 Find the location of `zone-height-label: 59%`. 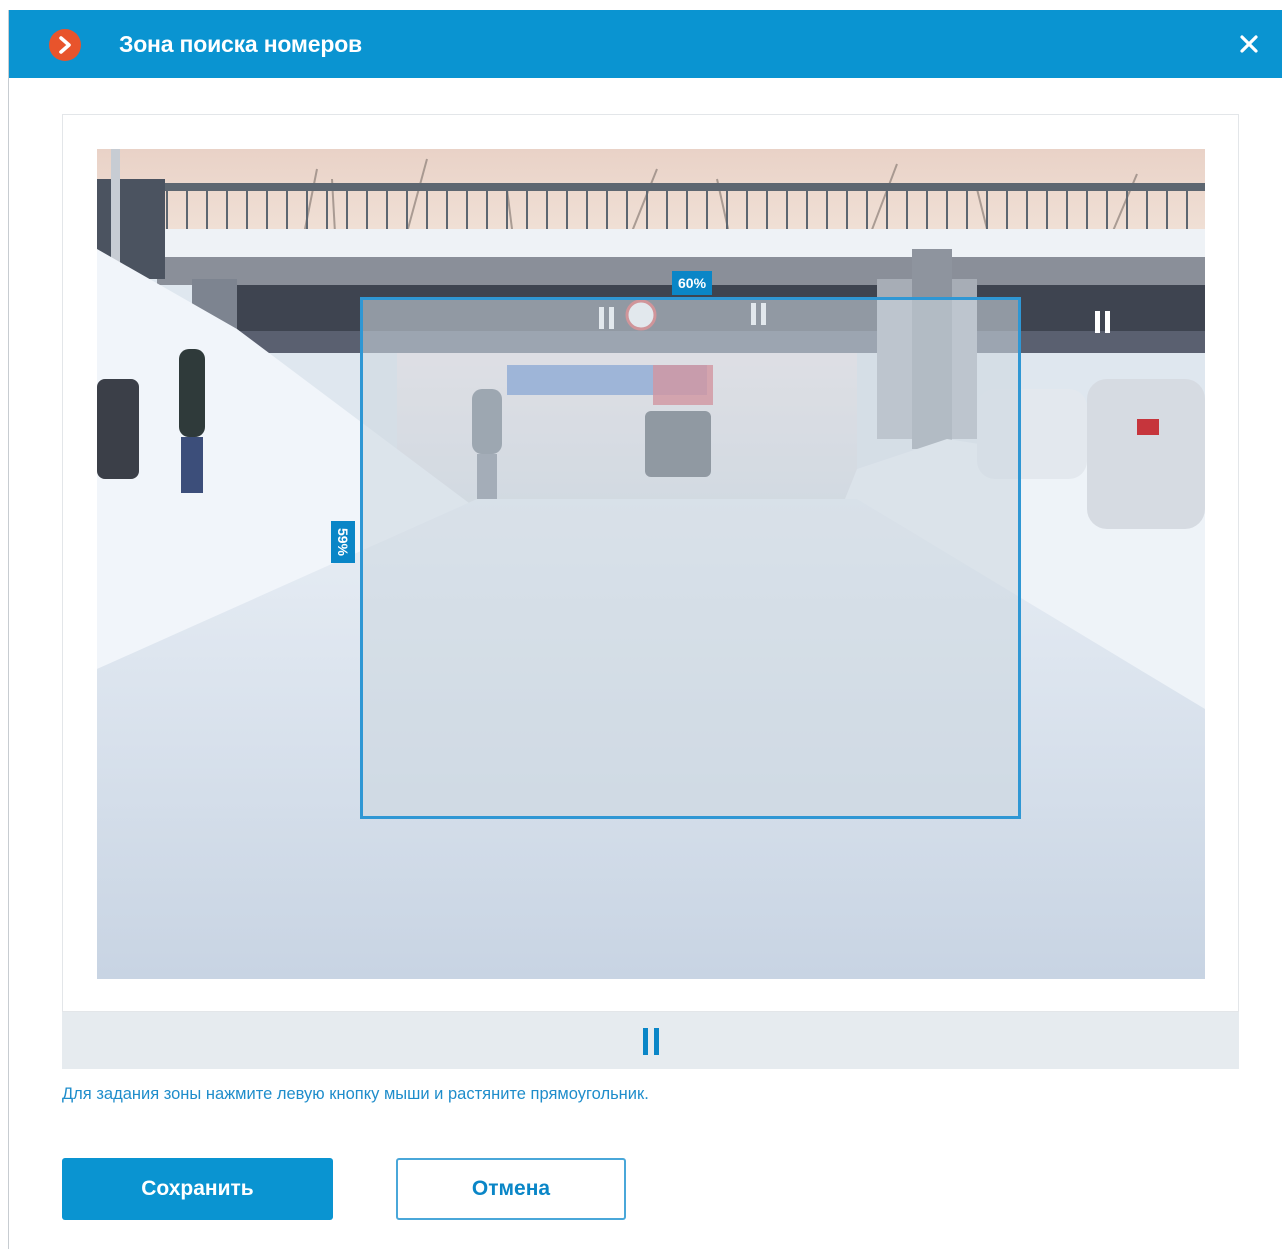

zone-height-label: 59% is located at coordinates (343, 542).